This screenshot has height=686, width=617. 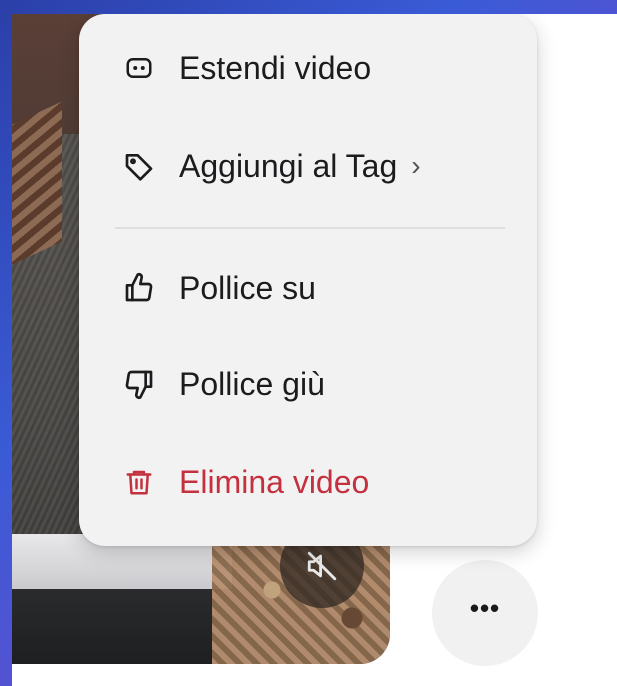 I want to click on menu-item-label: Elimina video, so click(x=274, y=481).